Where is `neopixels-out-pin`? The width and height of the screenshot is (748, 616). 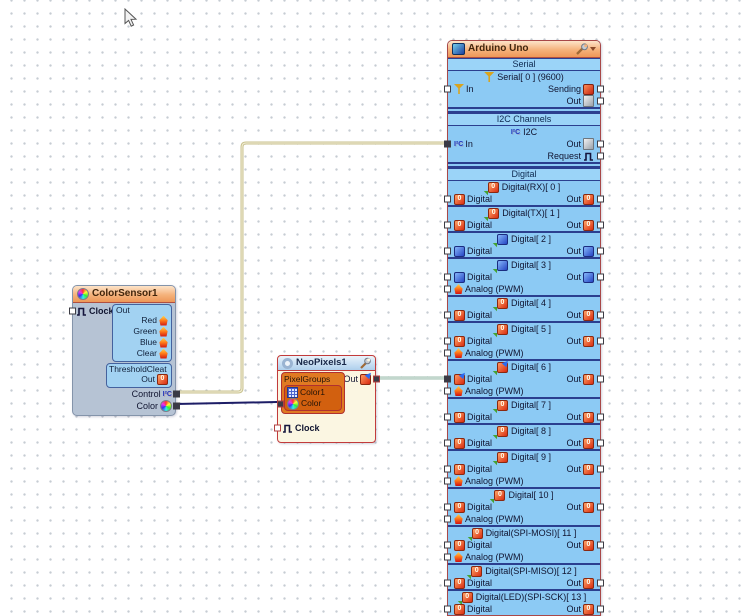 neopixels-out-pin is located at coordinates (376, 379).